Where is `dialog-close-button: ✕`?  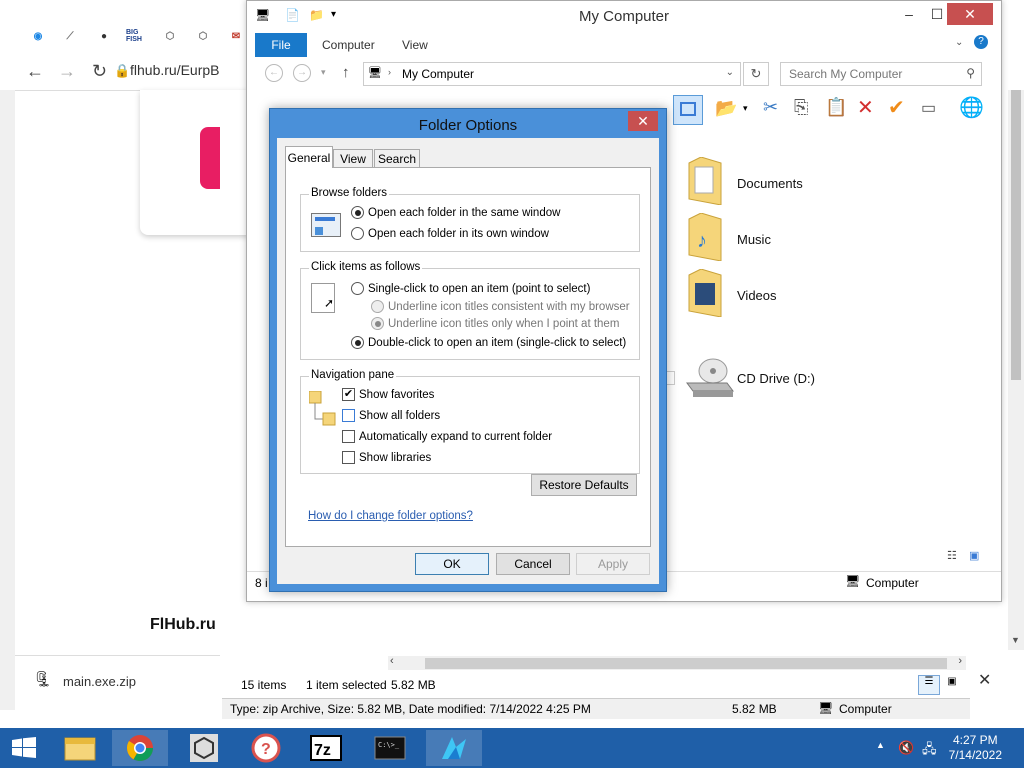
dialog-close-button: ✕ is located at coordinates (643, 121).